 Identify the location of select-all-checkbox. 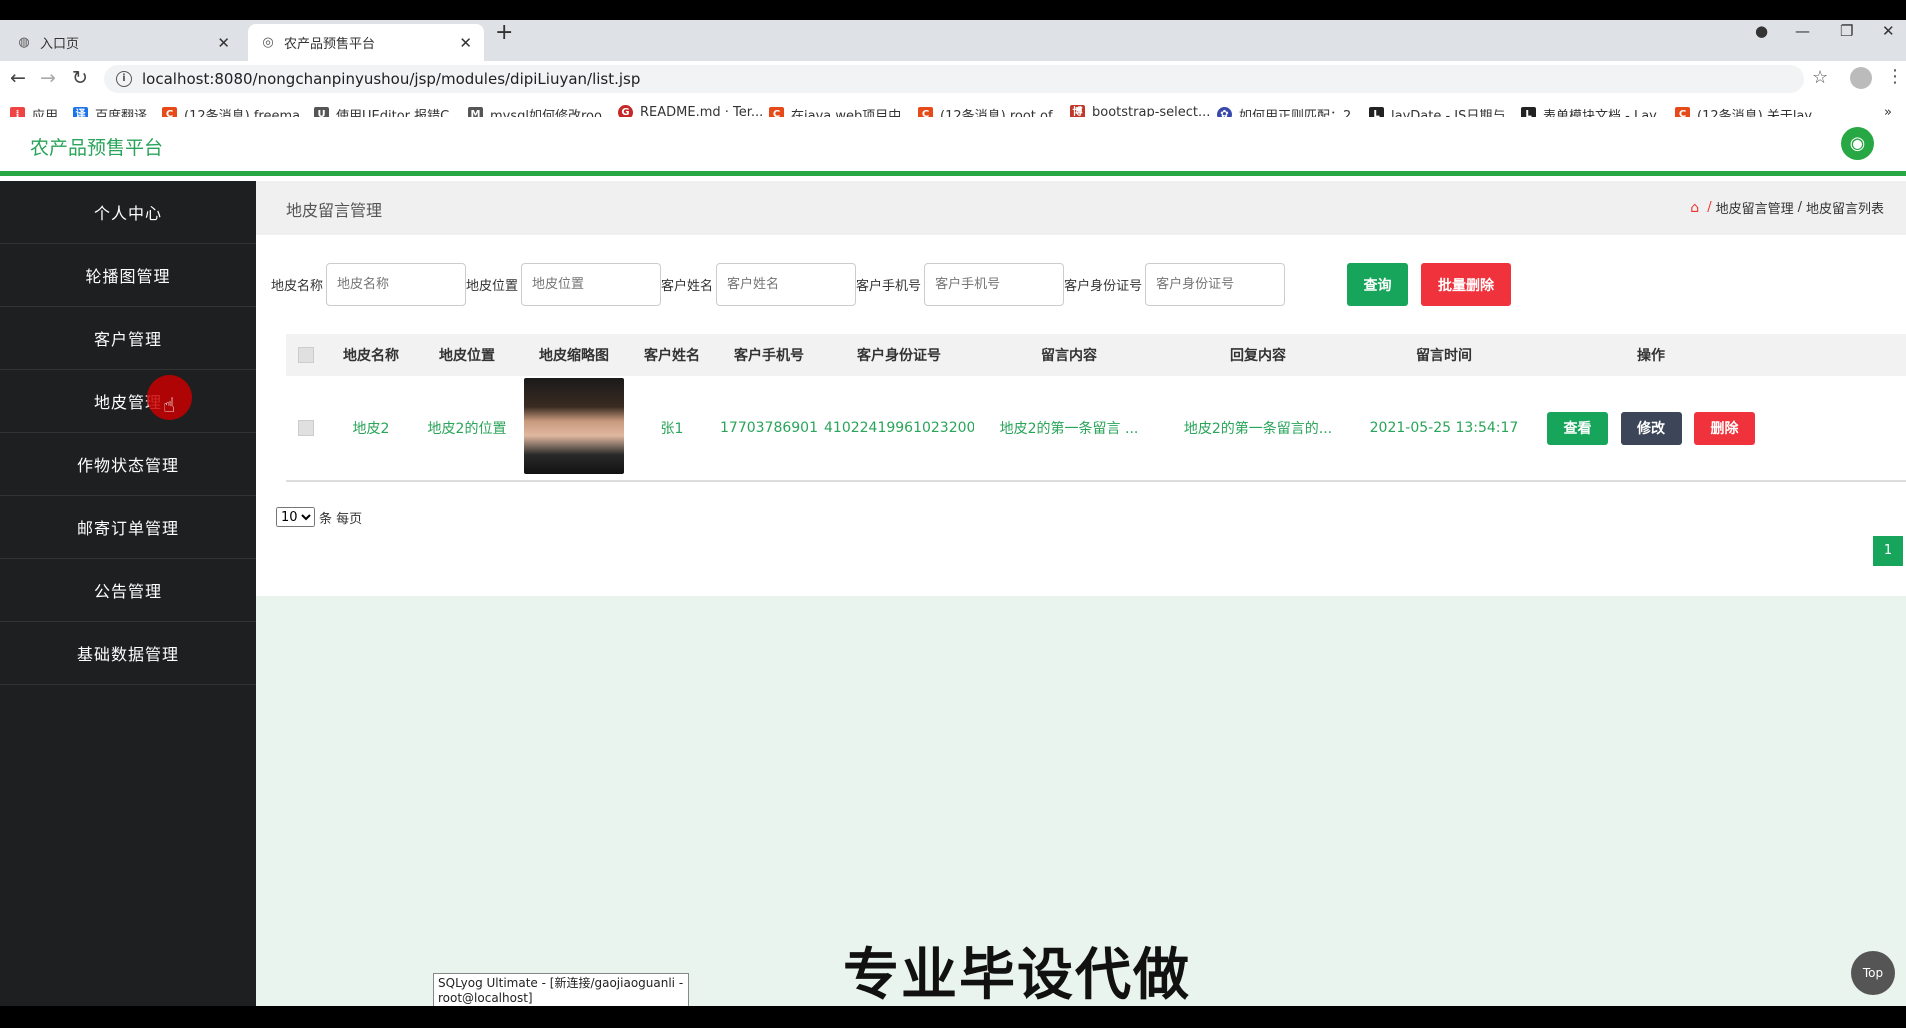
(306, 355).